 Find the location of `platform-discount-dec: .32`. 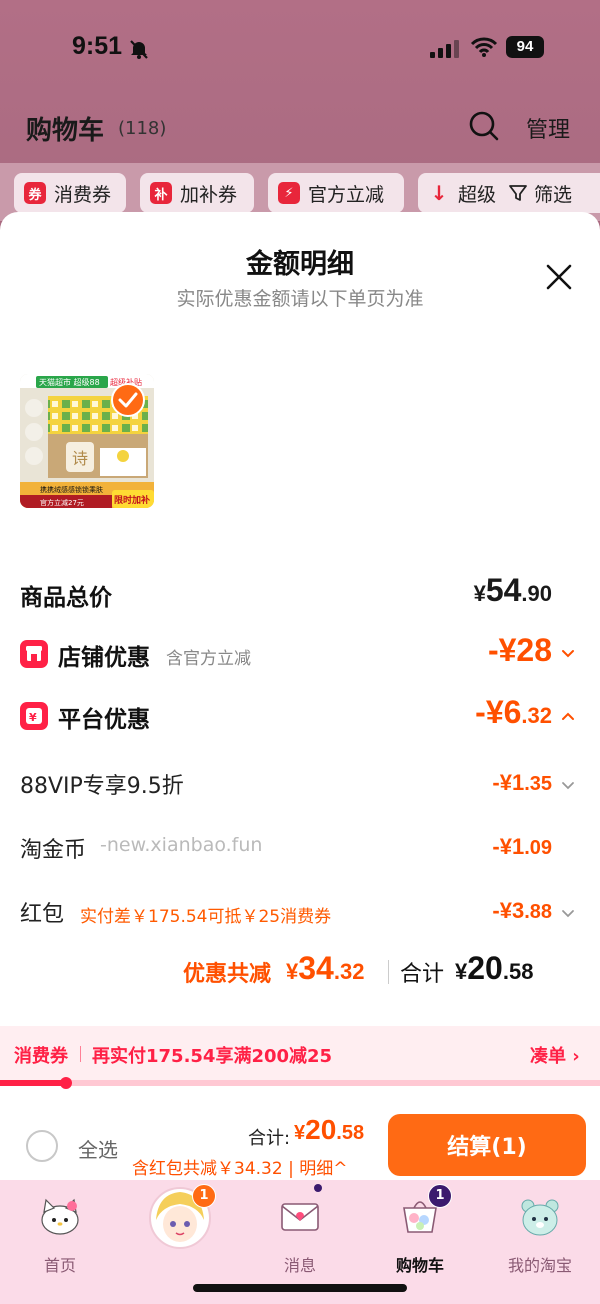

platform-discount-dec: .32 is located at coordinates (536, 715).